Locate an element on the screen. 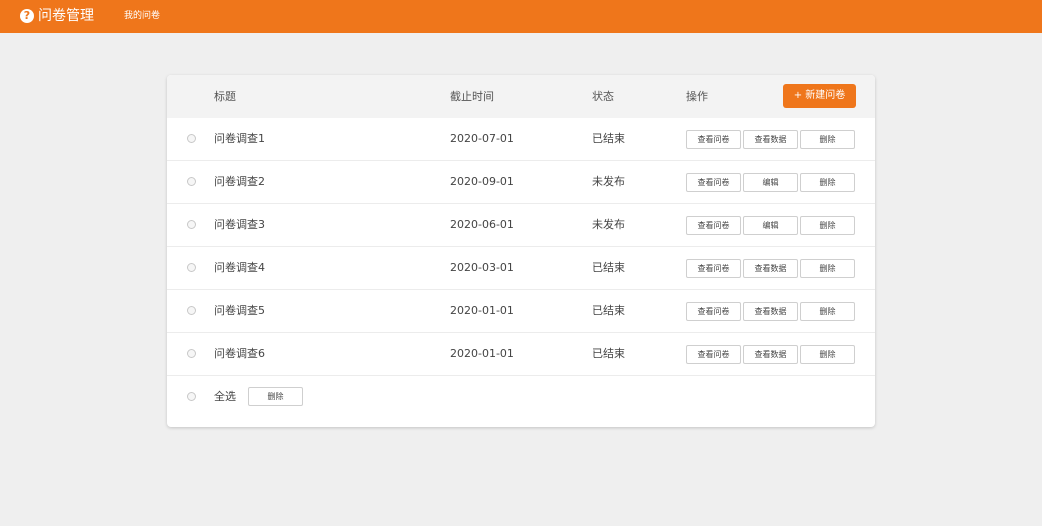  row-title: 问卷调查2 is located at coordinates (239, 181).